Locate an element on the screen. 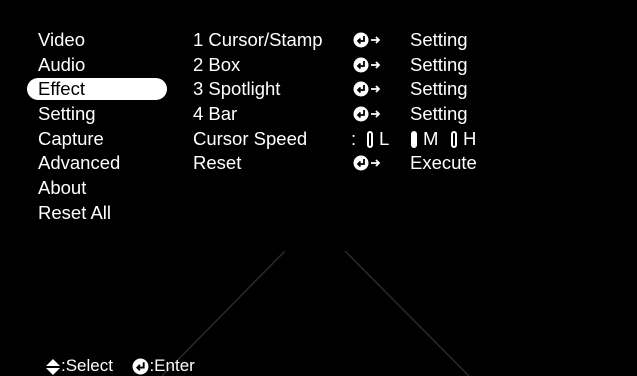 The height and width of the screenshot is (376, 637). menu-item-label: Reset All is located at coordinates (75, 212).